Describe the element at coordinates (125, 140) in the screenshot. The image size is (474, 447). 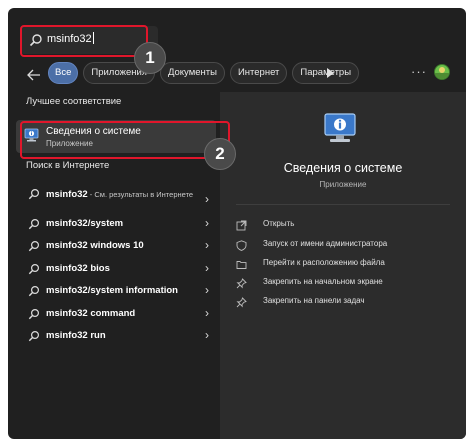
I see `highlight-best-match` at that location.